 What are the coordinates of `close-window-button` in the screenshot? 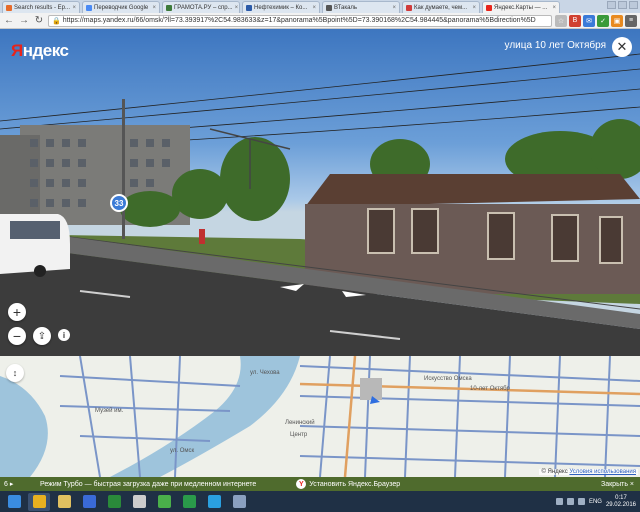 It's located at (633, 5).